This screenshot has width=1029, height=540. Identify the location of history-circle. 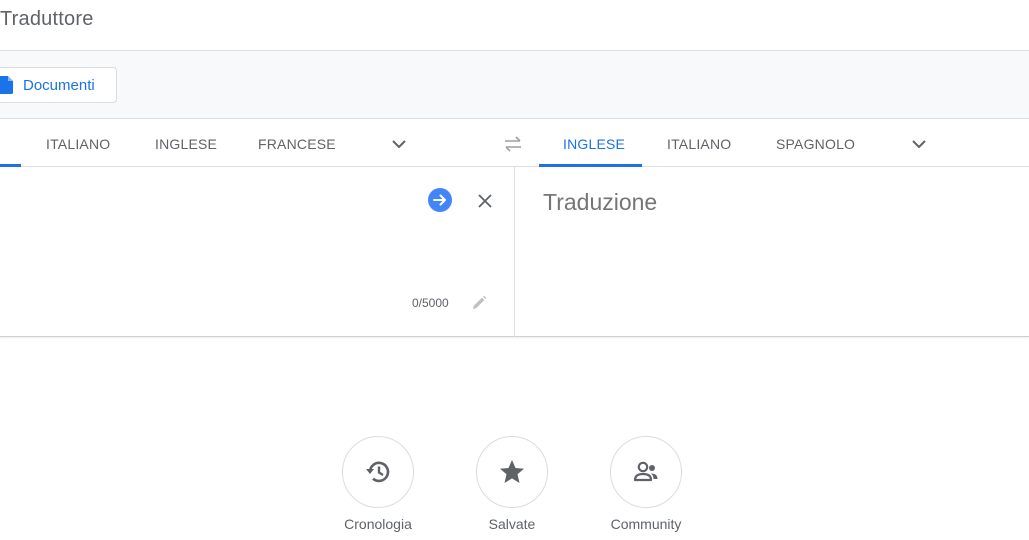
(378, 472).